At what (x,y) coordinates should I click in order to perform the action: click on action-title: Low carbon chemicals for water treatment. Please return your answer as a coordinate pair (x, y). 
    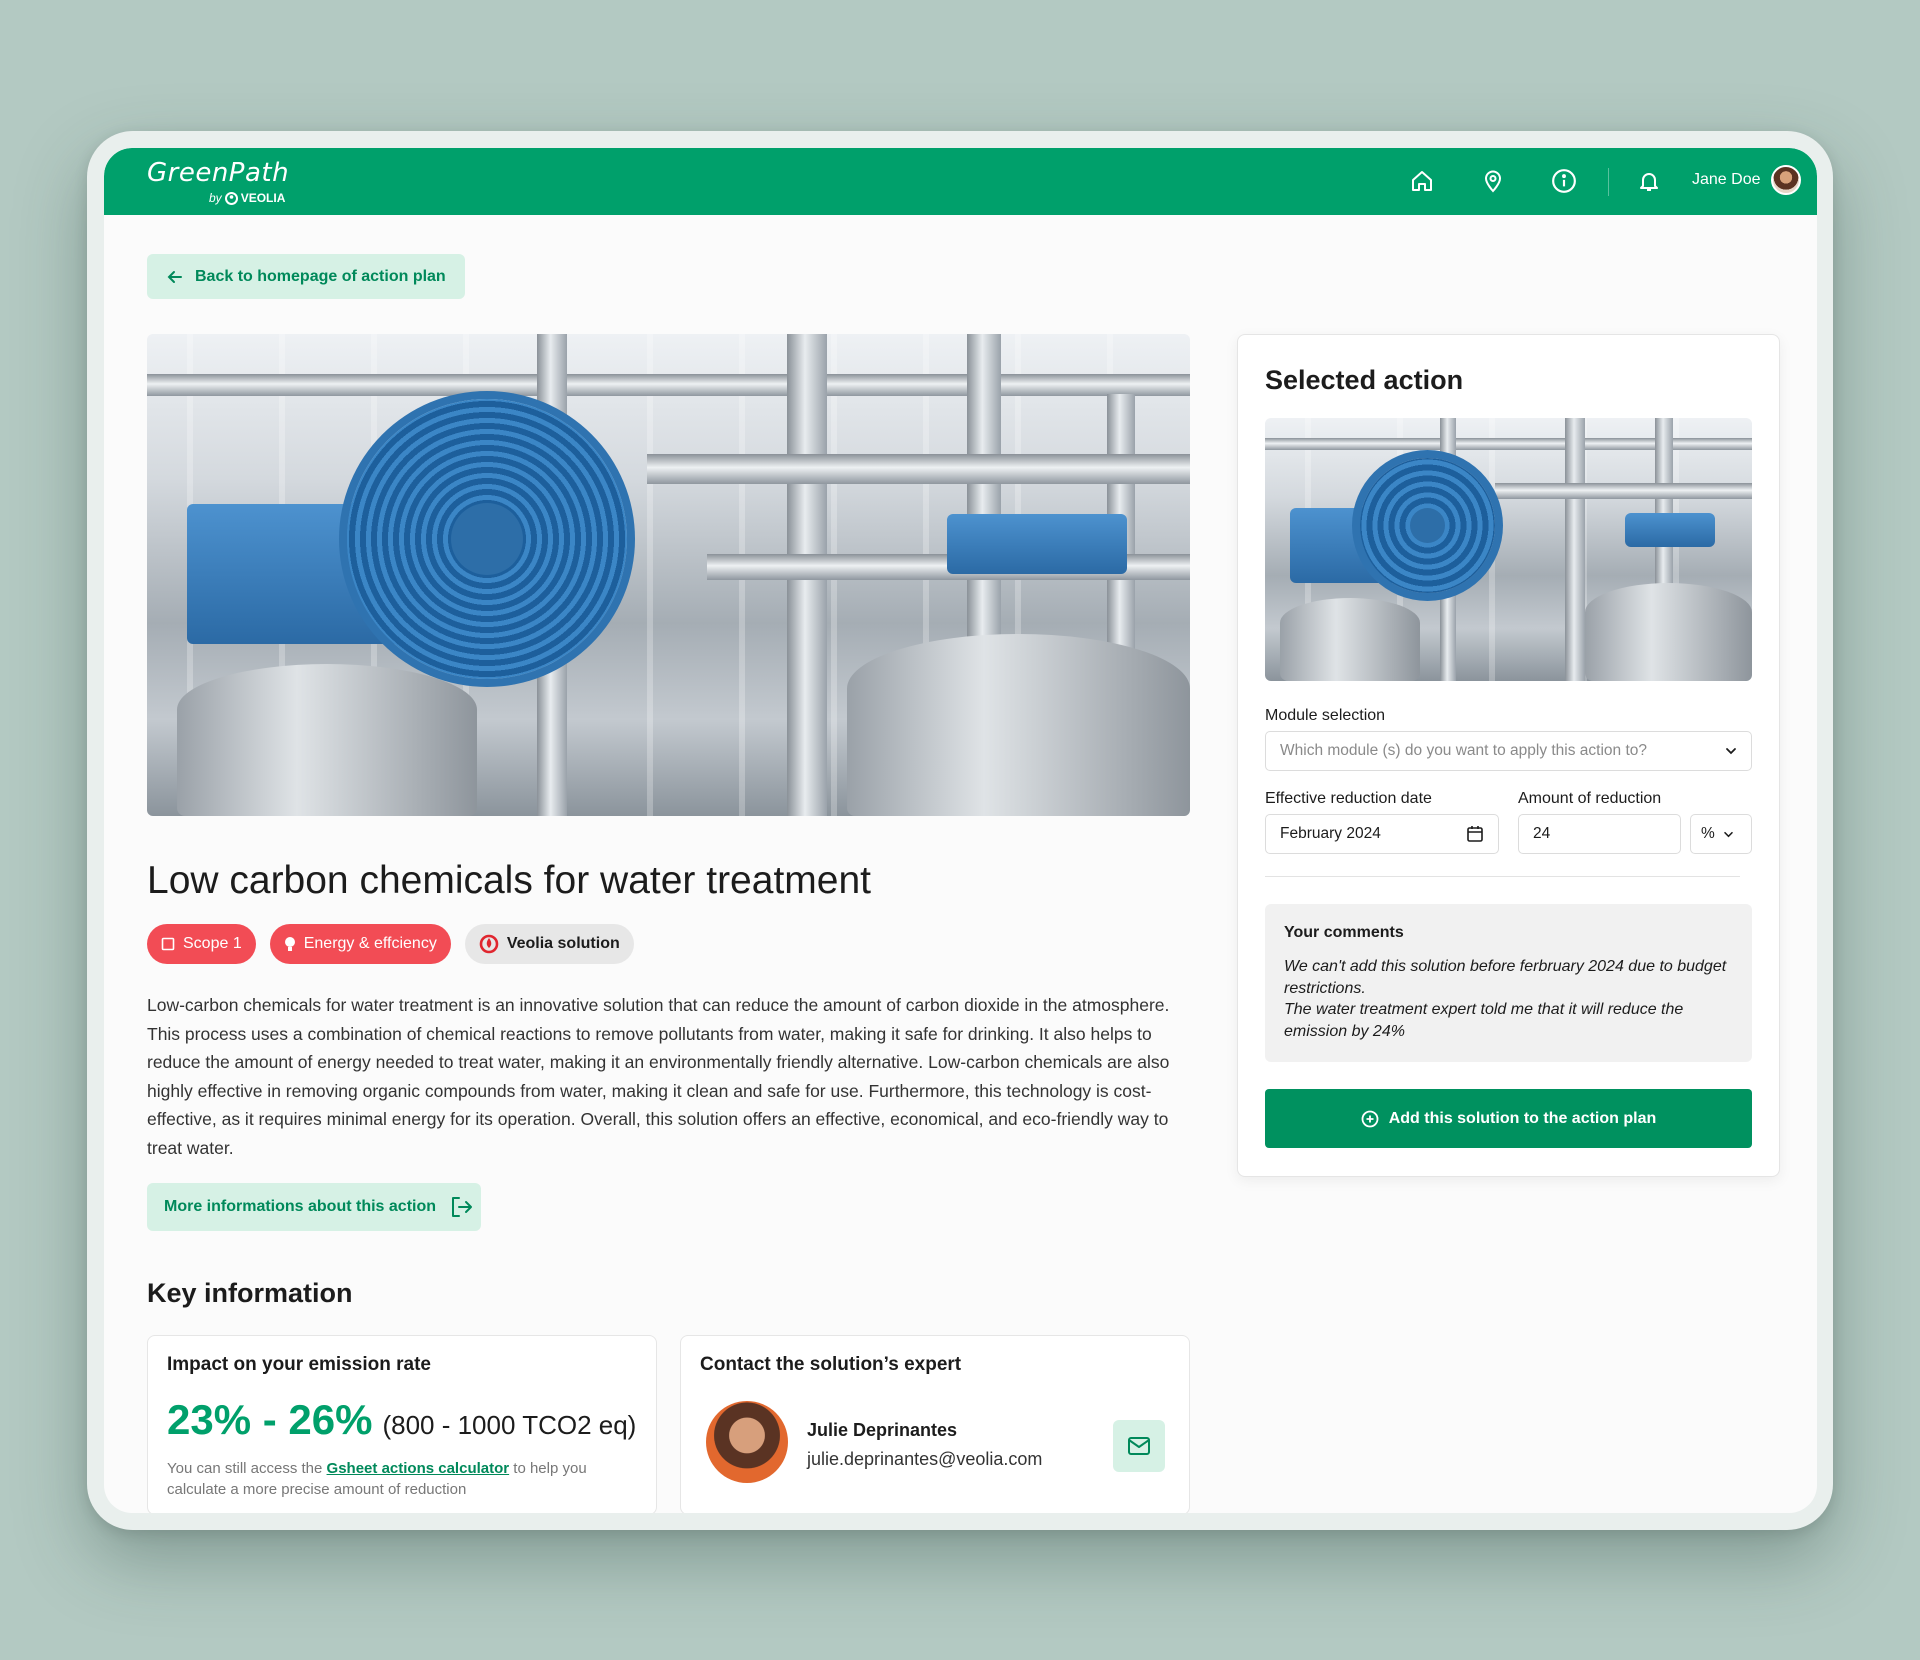
    Looking at the image, I should click on (509, 880).